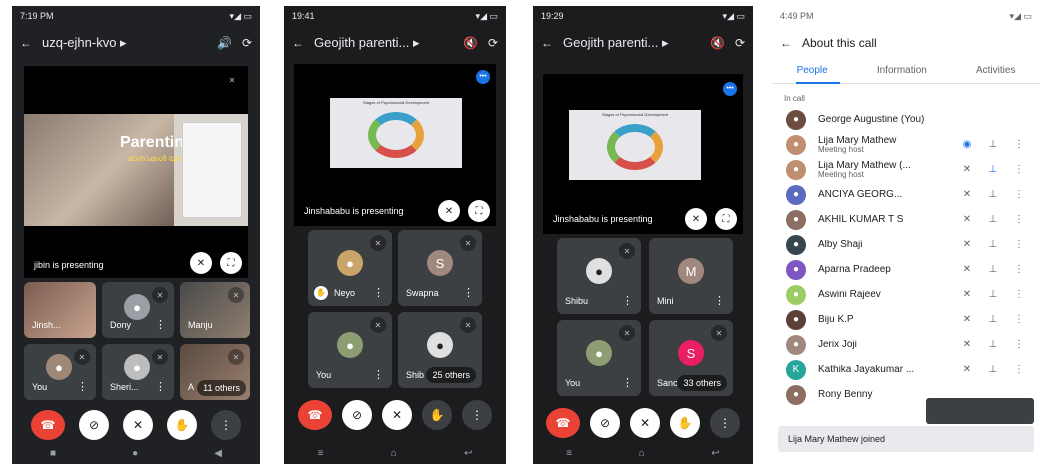  What do you see at coordinates (906, 369) in the screenshot?
I see `participant-row: K Kathika Jayakumar ... ✕ ⊥ ⋮` at bounding box center [906, 369].